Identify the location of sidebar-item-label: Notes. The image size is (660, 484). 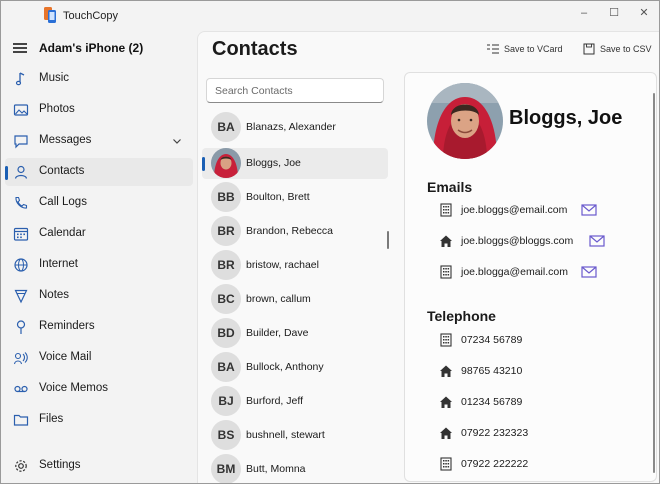
(54, 295).